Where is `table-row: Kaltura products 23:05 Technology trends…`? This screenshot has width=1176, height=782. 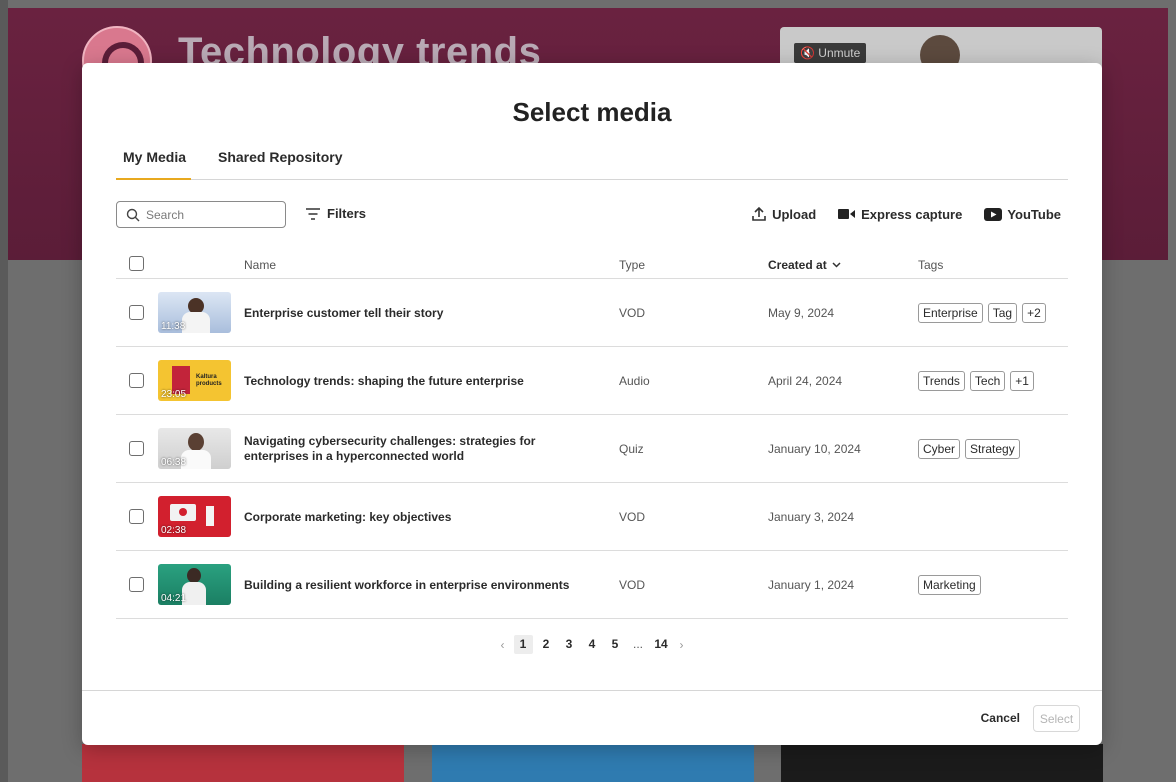
table-row: Kaltura products 23:05 Technology trends… is located at coordinates (592, 381).